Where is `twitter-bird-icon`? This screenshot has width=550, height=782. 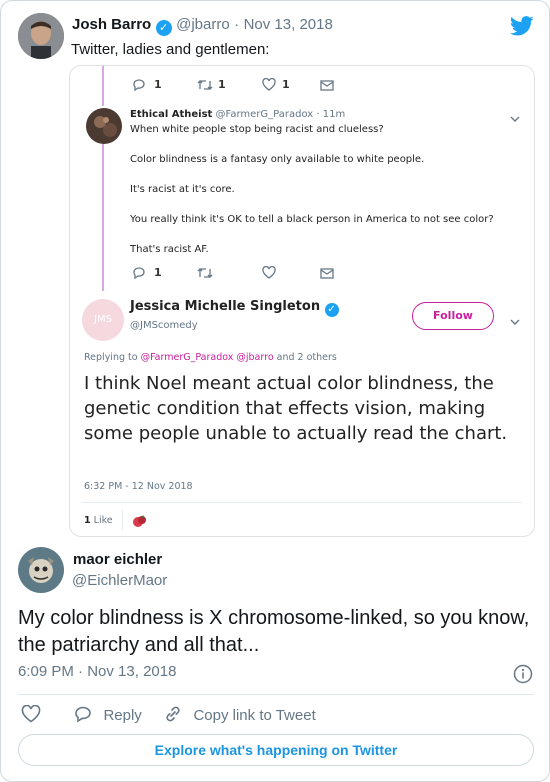 twitter-bird-icon is located at coordinates (521, 26).